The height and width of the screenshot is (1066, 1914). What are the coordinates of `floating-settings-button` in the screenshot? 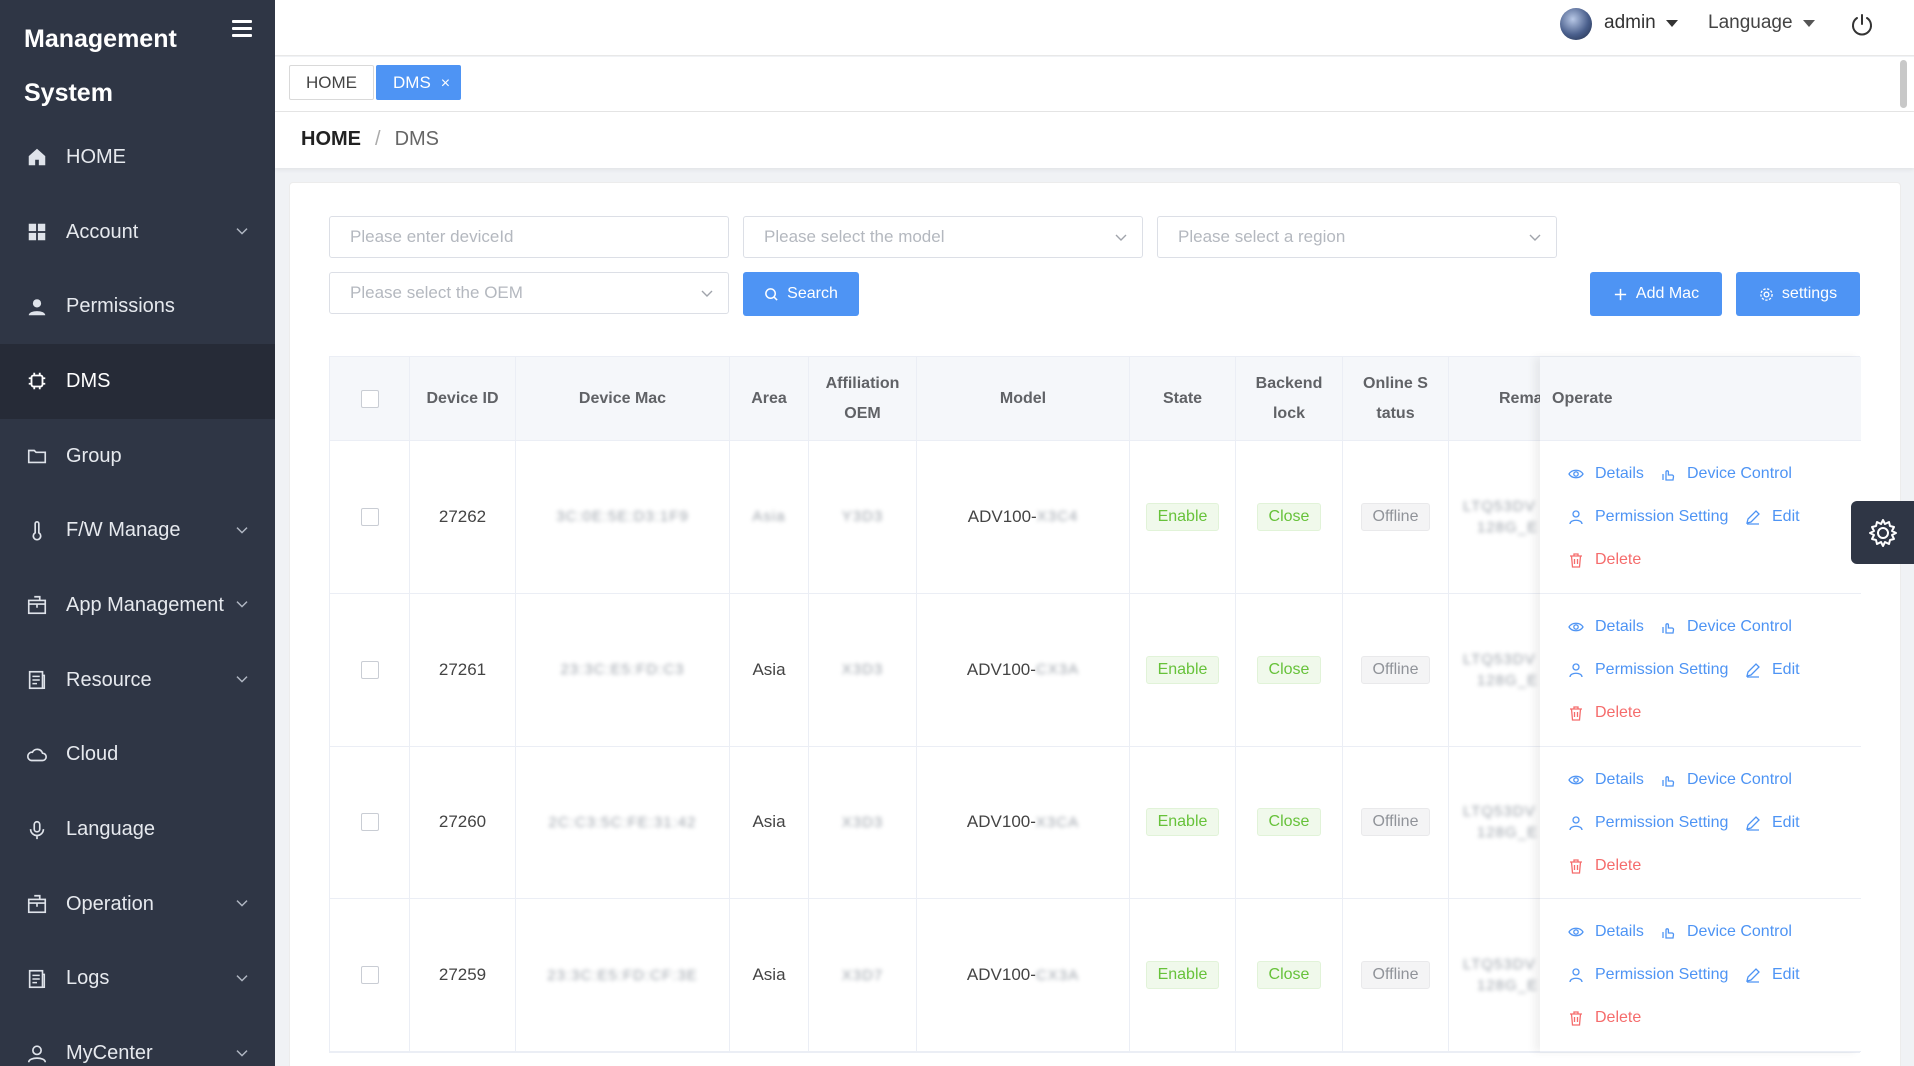 It's located at (1882, 532).